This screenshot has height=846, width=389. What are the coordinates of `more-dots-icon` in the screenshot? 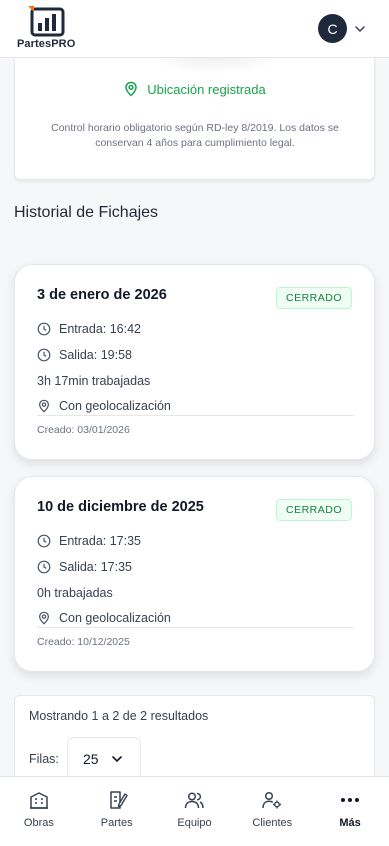 It's located at (350, 800).